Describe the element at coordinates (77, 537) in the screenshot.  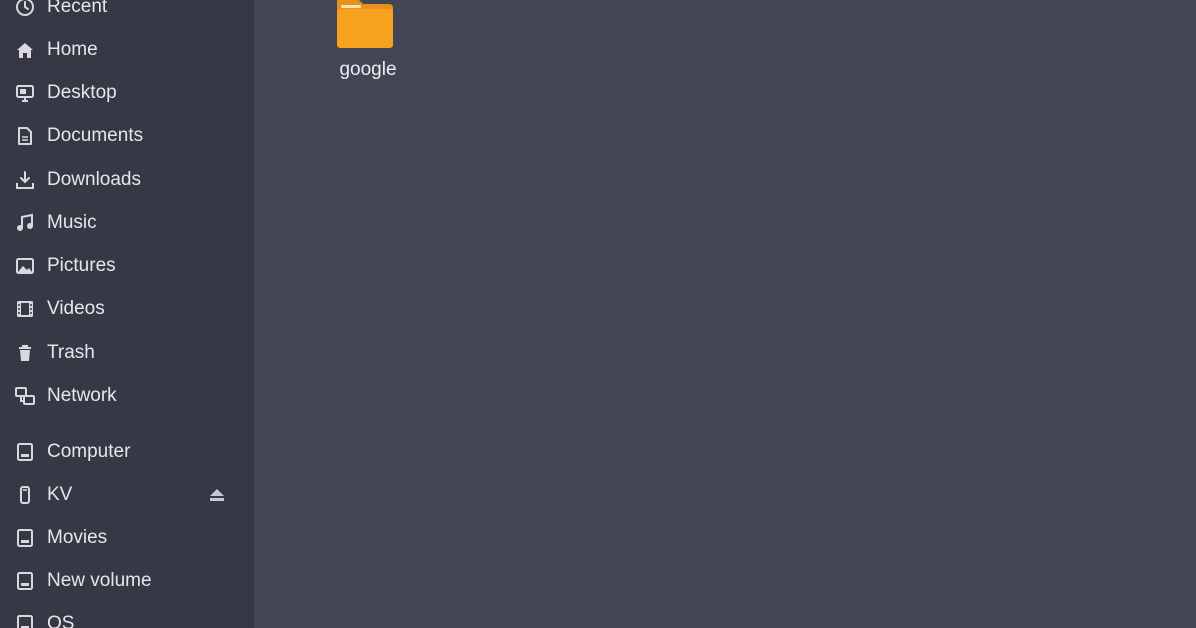
I see `sidebar-item-label: Movies` at that location.